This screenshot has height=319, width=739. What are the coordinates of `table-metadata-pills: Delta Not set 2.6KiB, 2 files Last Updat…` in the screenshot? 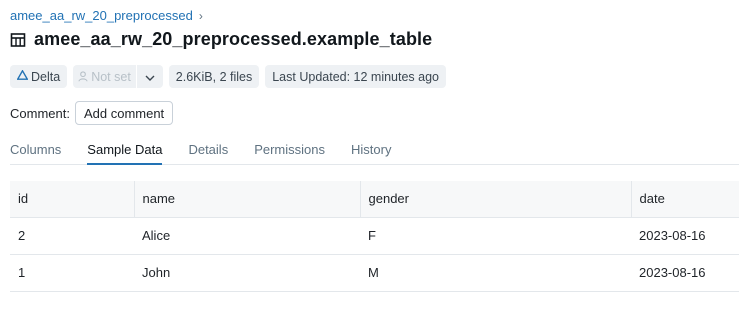 It's located at (228, 76).